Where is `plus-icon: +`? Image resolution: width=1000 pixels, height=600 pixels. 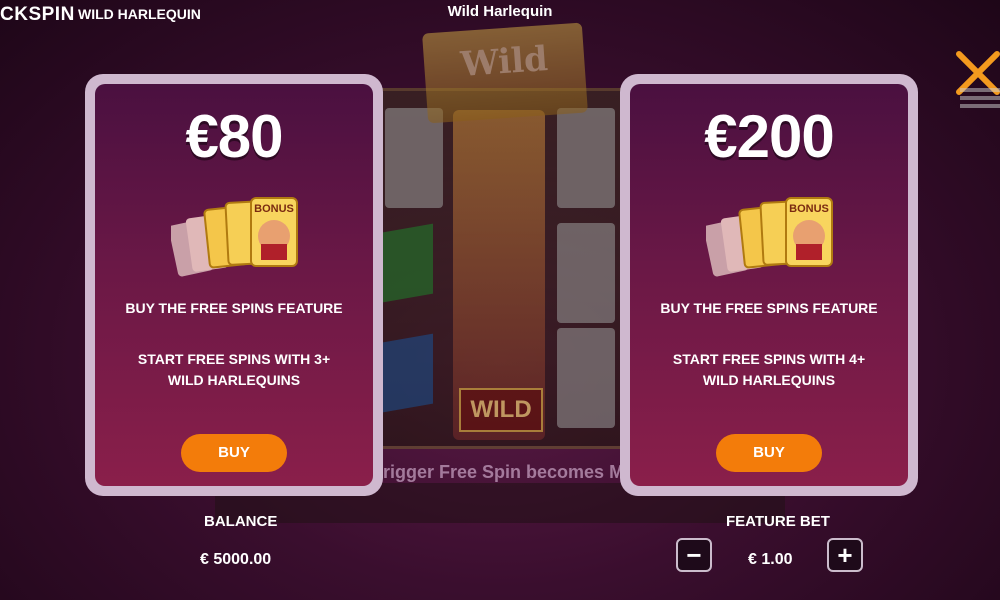 plus-icon: + is located at coordinates (845, 555).